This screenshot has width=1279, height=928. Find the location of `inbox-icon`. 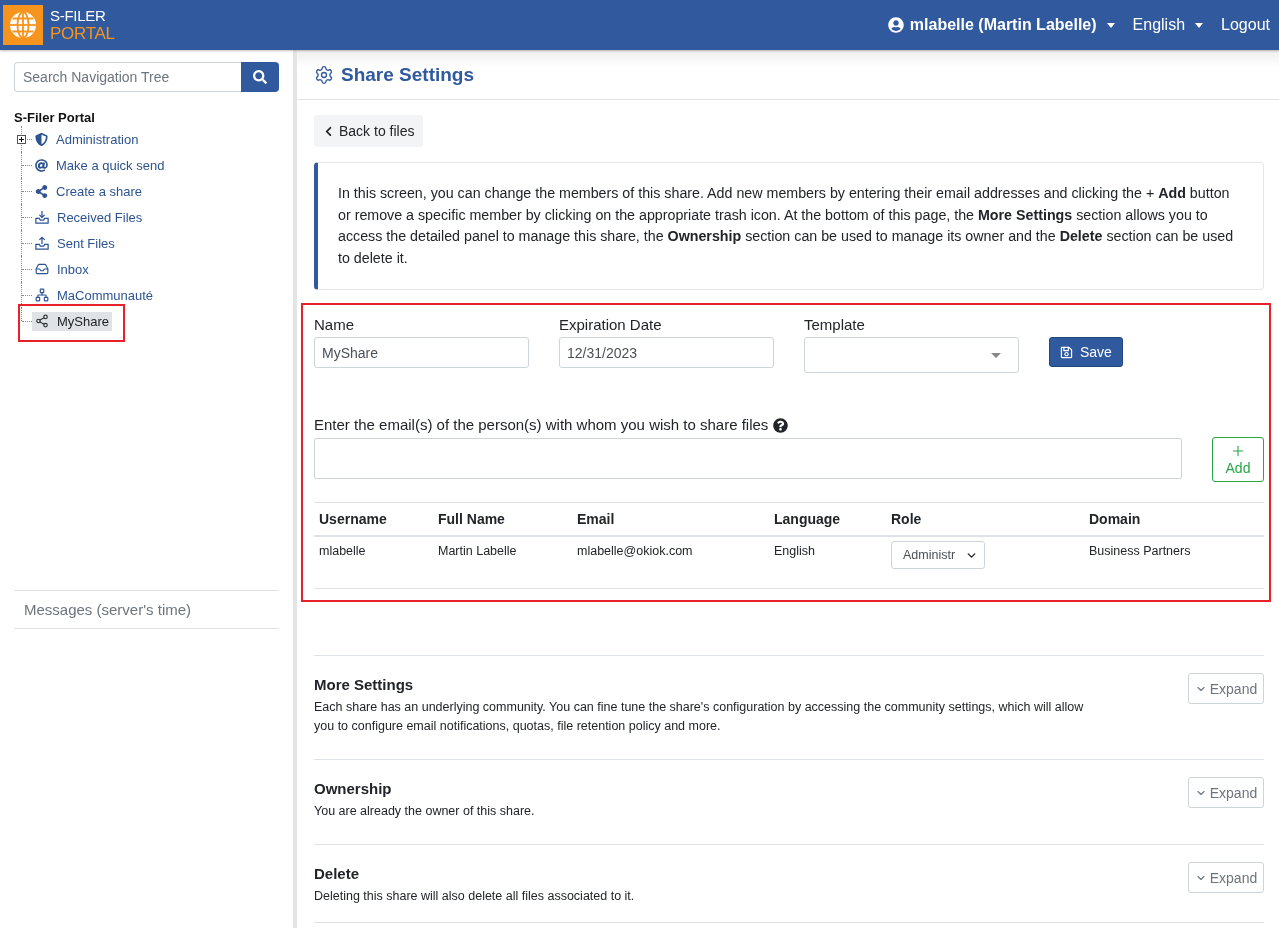

inbox-icon is located at coordinates (42, 269).